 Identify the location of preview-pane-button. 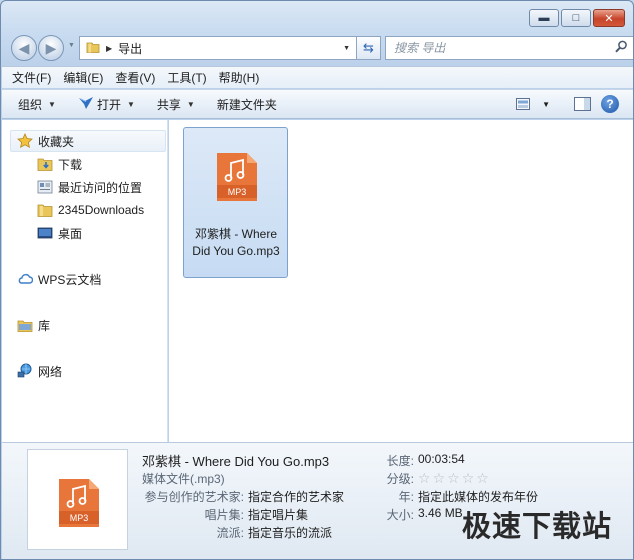
(582, 104).